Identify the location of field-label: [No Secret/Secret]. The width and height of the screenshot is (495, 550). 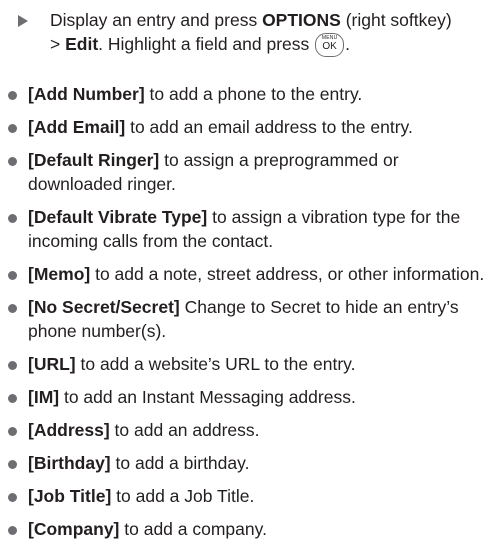
(104, 307).